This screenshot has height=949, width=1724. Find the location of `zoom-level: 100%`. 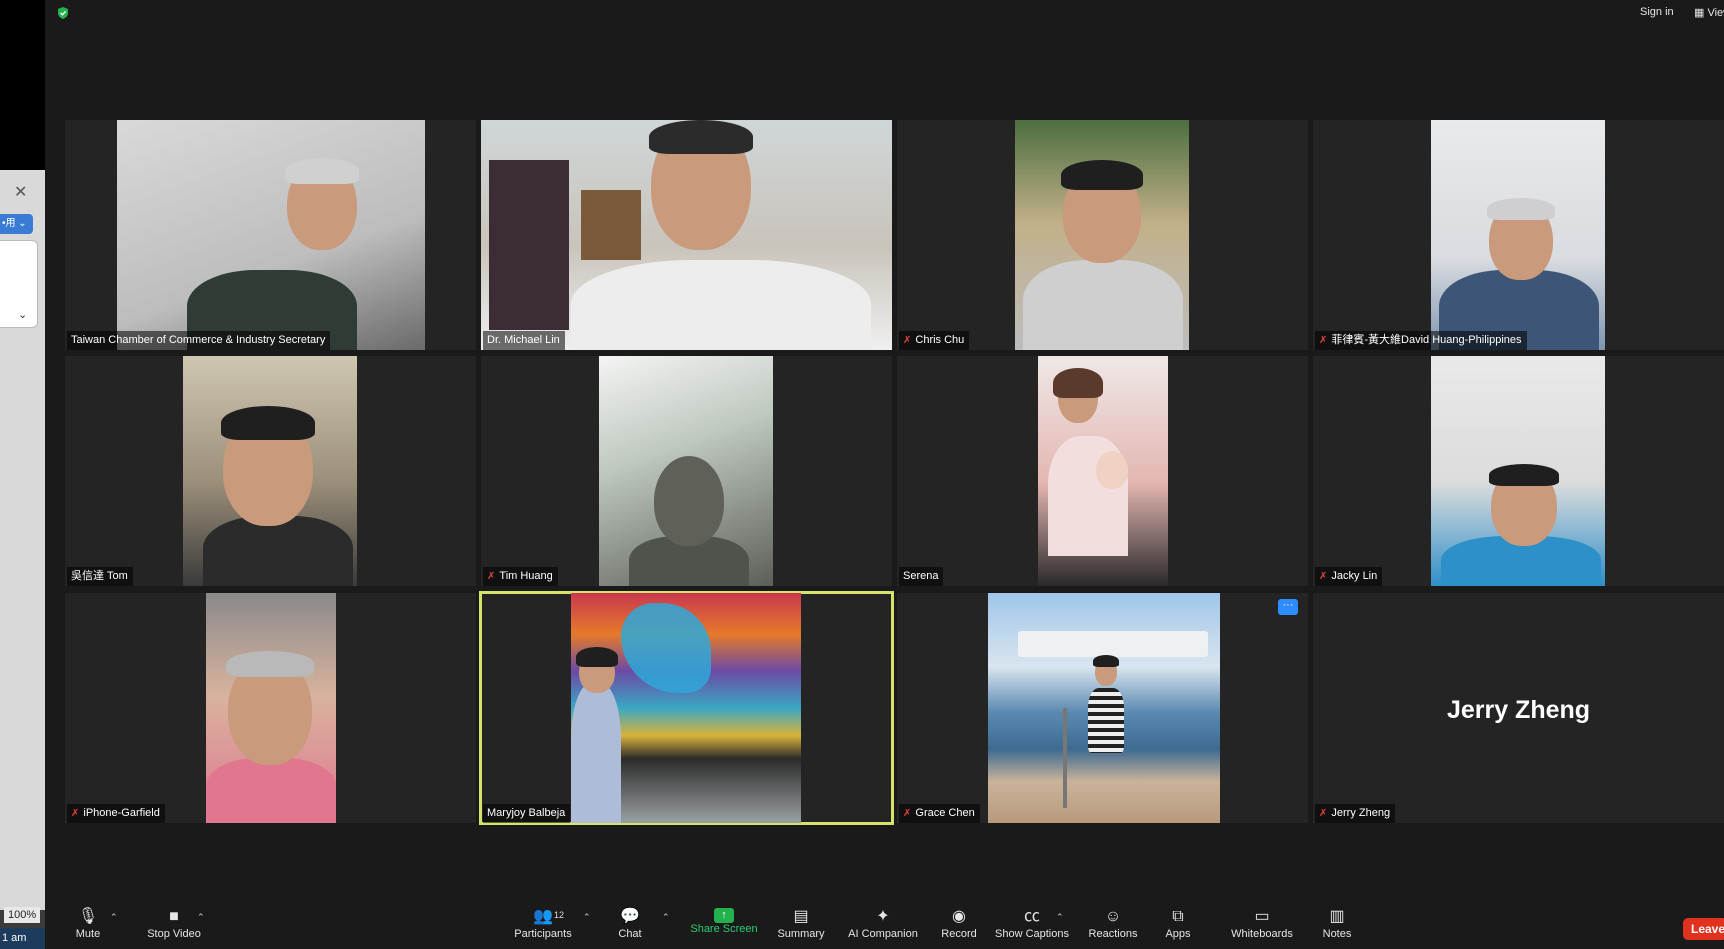

zoom-level: 100% is located at coordinates (22, 915).